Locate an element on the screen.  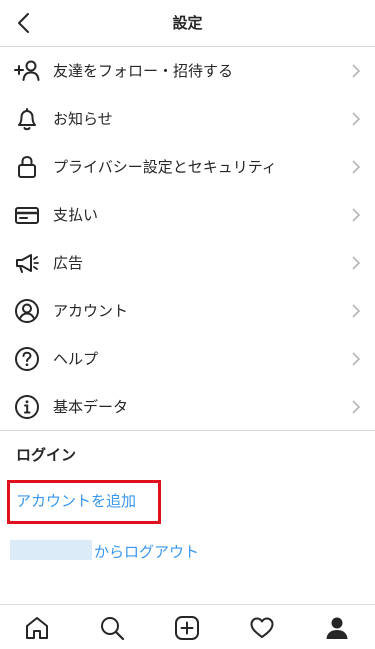
menu-item-label: 友達をフォロー・招待する is located at coordinates (143, 71).